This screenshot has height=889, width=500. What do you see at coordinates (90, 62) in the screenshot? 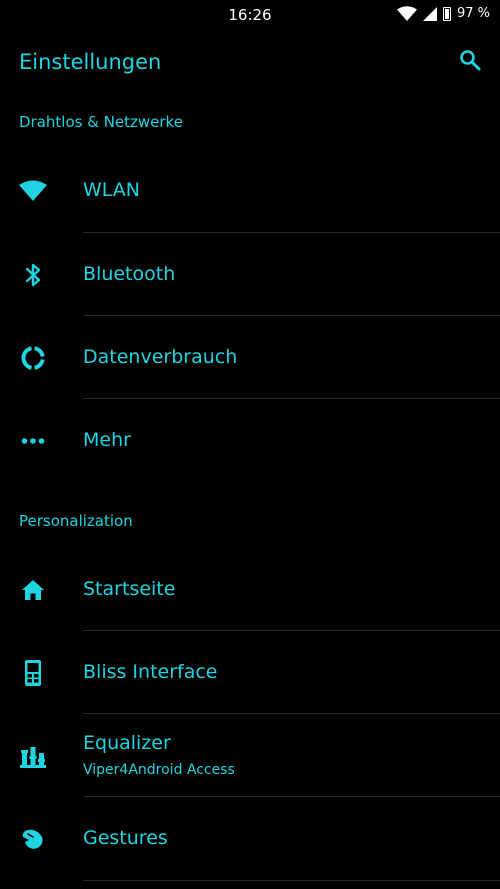
I see `page-title: Einstellungen` at bounding box center [90, 62].